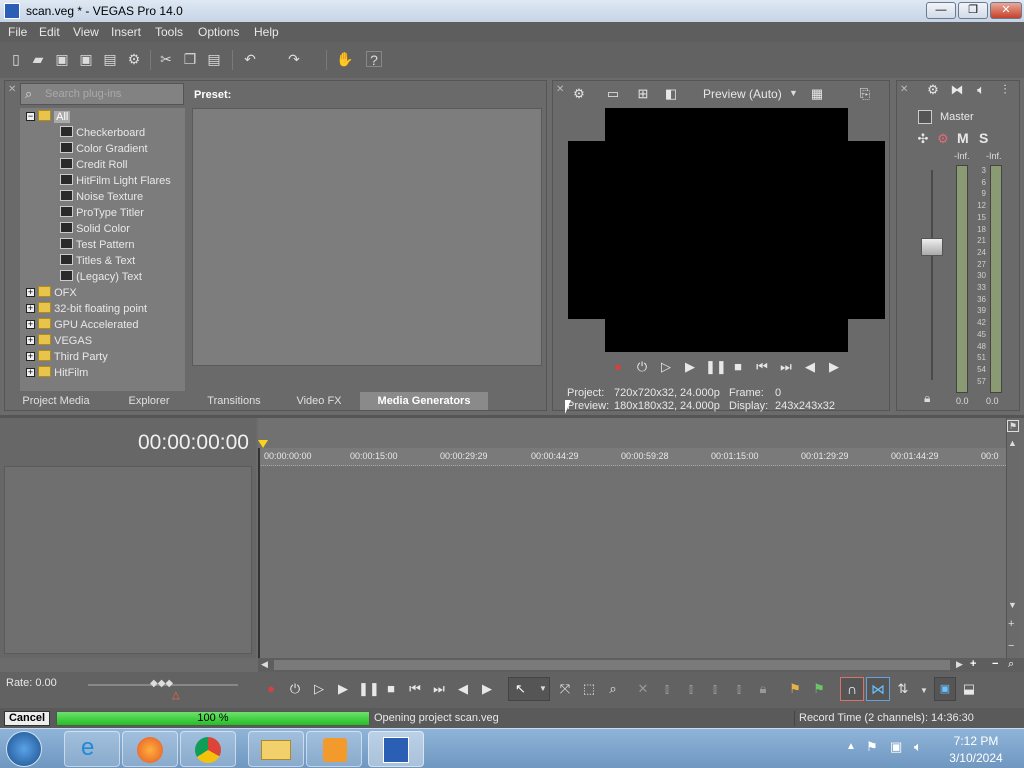  Describe the element at coordinates (1005, 90) in the screenshot. I see `mixer-faders-icon: ⫶` at that location.